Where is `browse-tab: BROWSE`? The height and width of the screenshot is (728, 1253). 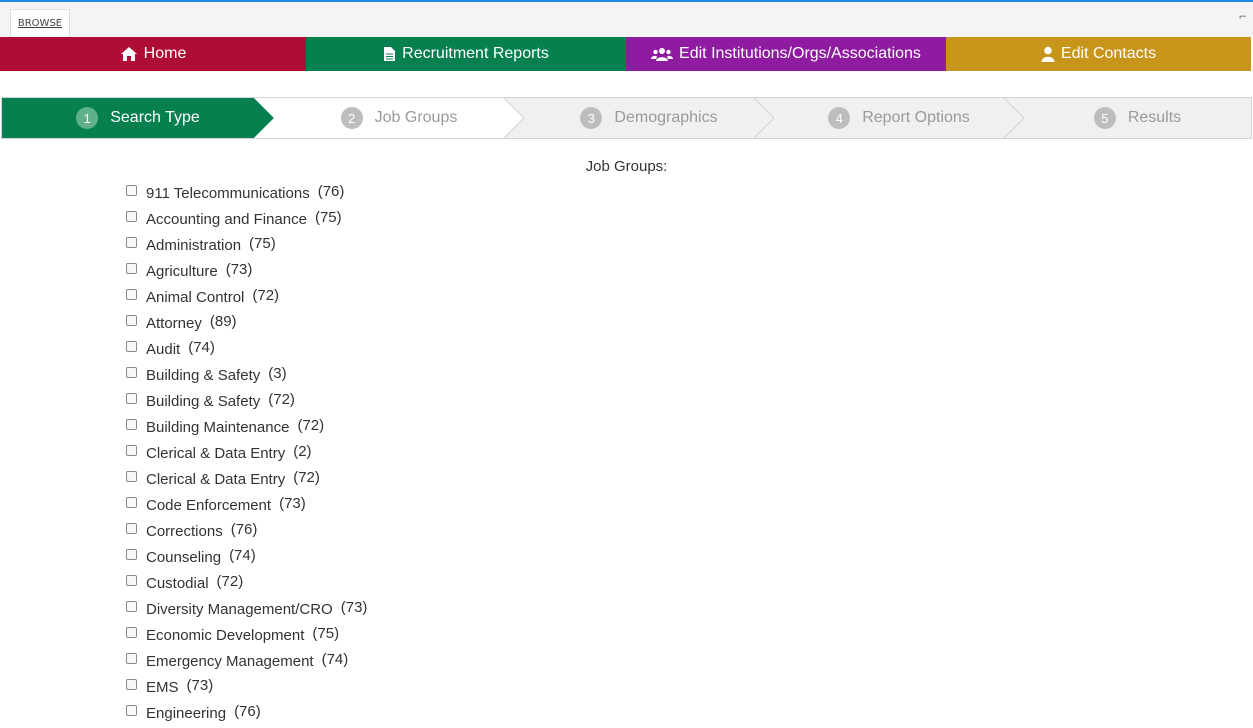
browse-tab: BROWSE is located at coordinates (40, 23).